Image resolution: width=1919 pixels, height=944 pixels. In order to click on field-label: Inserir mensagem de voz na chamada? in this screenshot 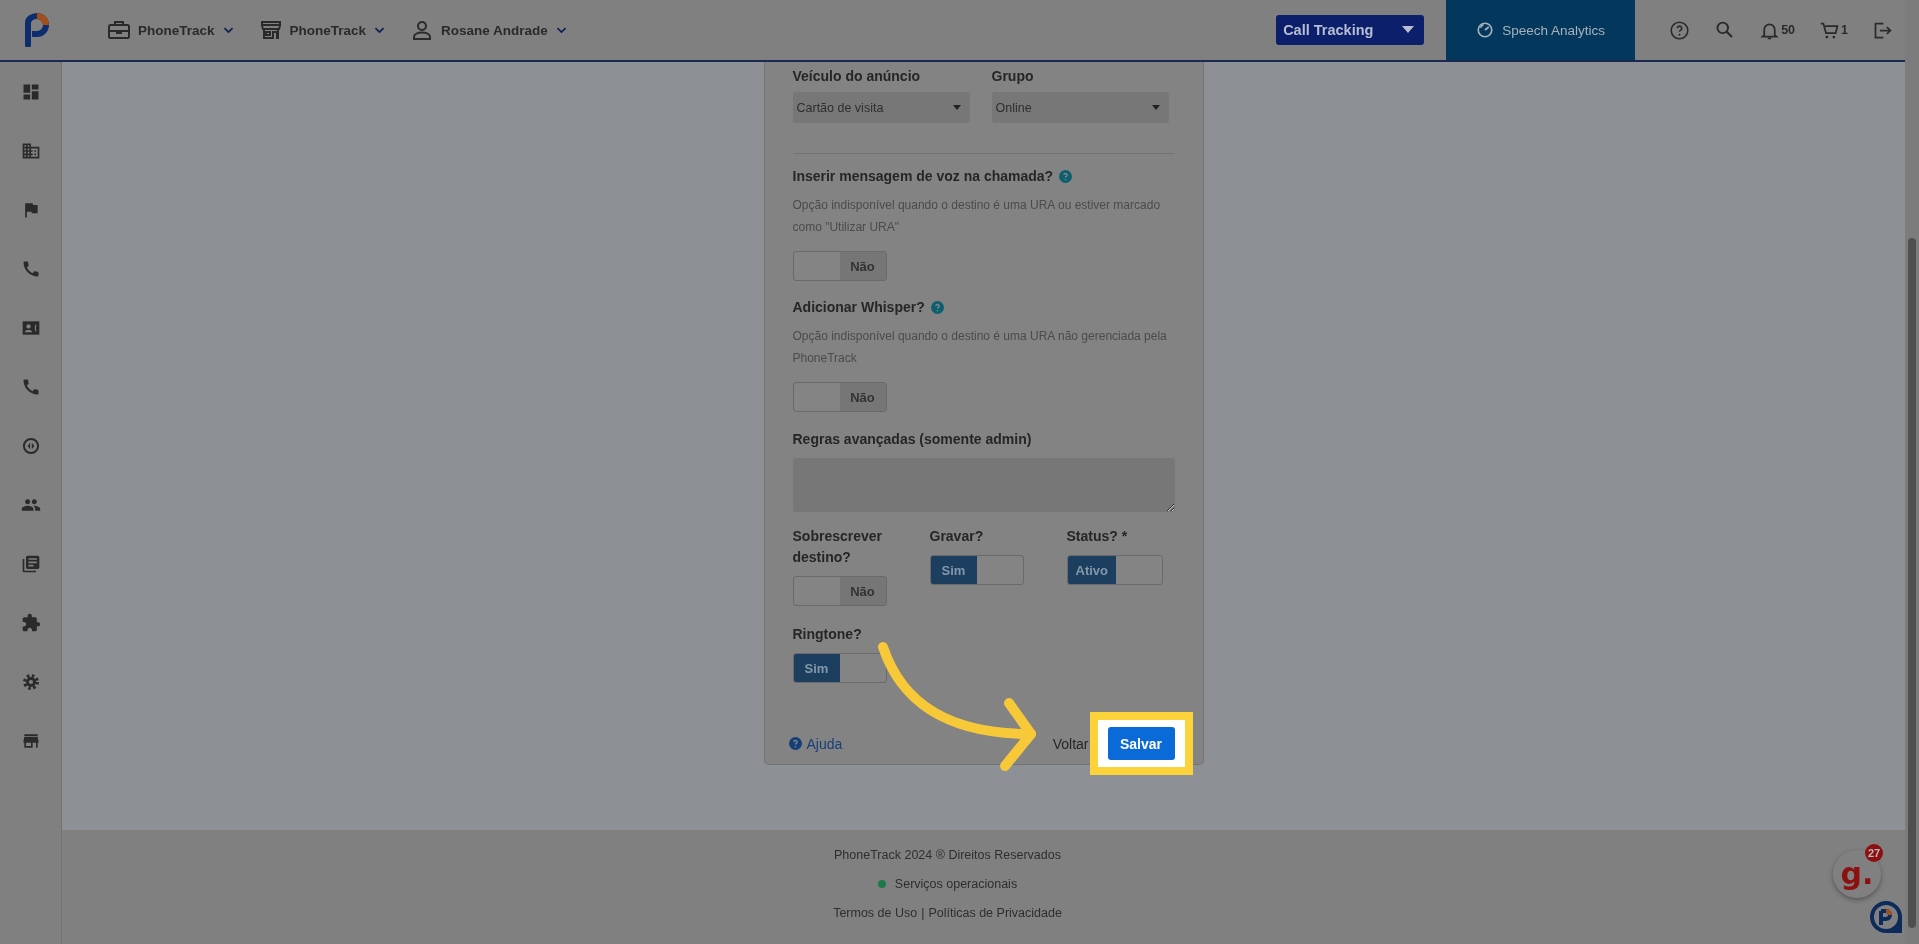, I will do `click(923, 176)`.